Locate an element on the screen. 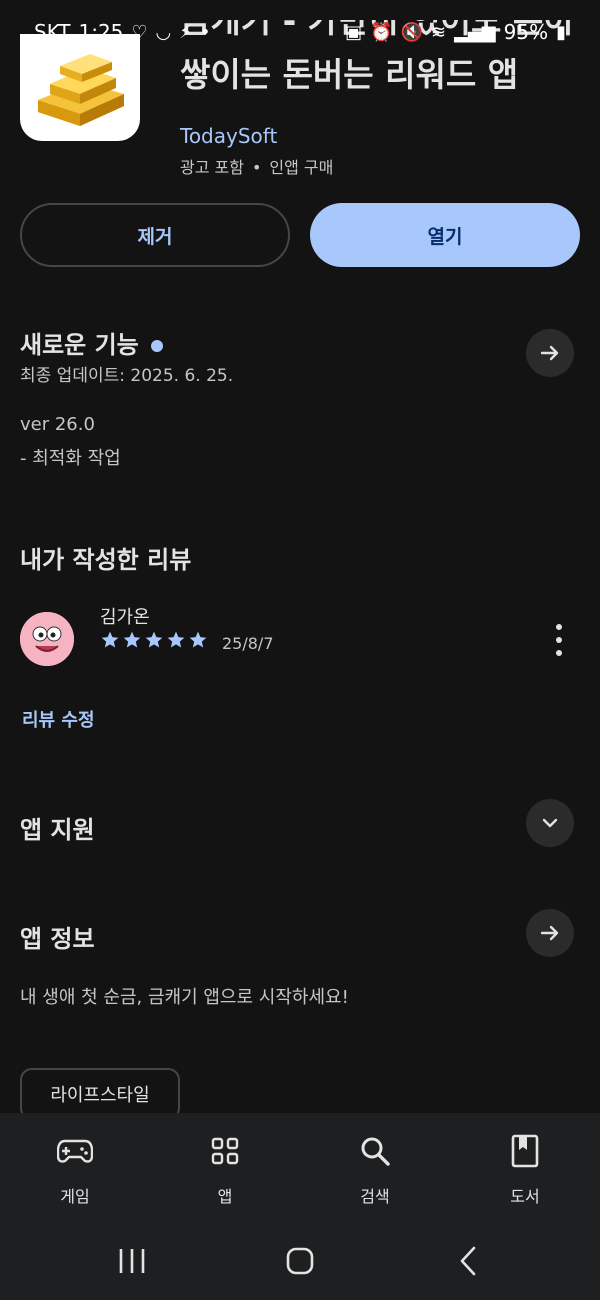  nav-label: 검색 is located at coordinates (375, 1196).